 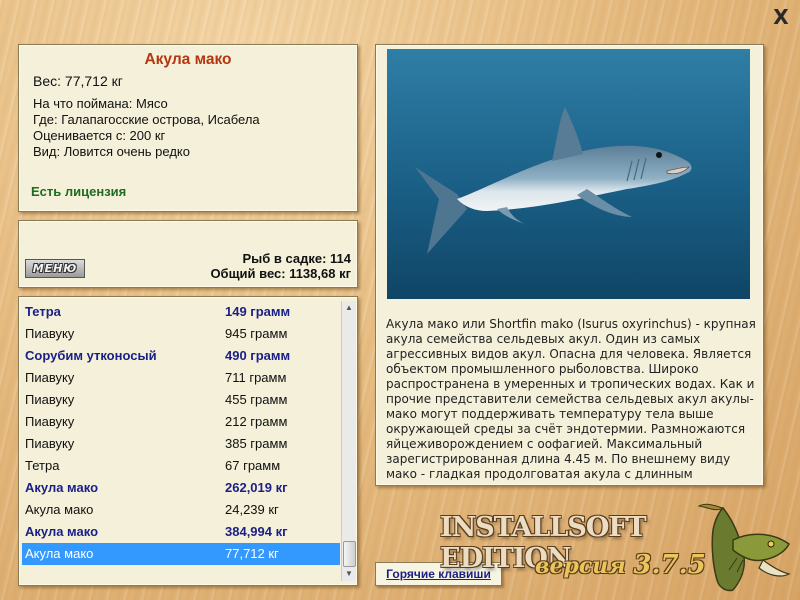 I want to click on scroll-up-icon: ▲, so click(x=349, y=308).